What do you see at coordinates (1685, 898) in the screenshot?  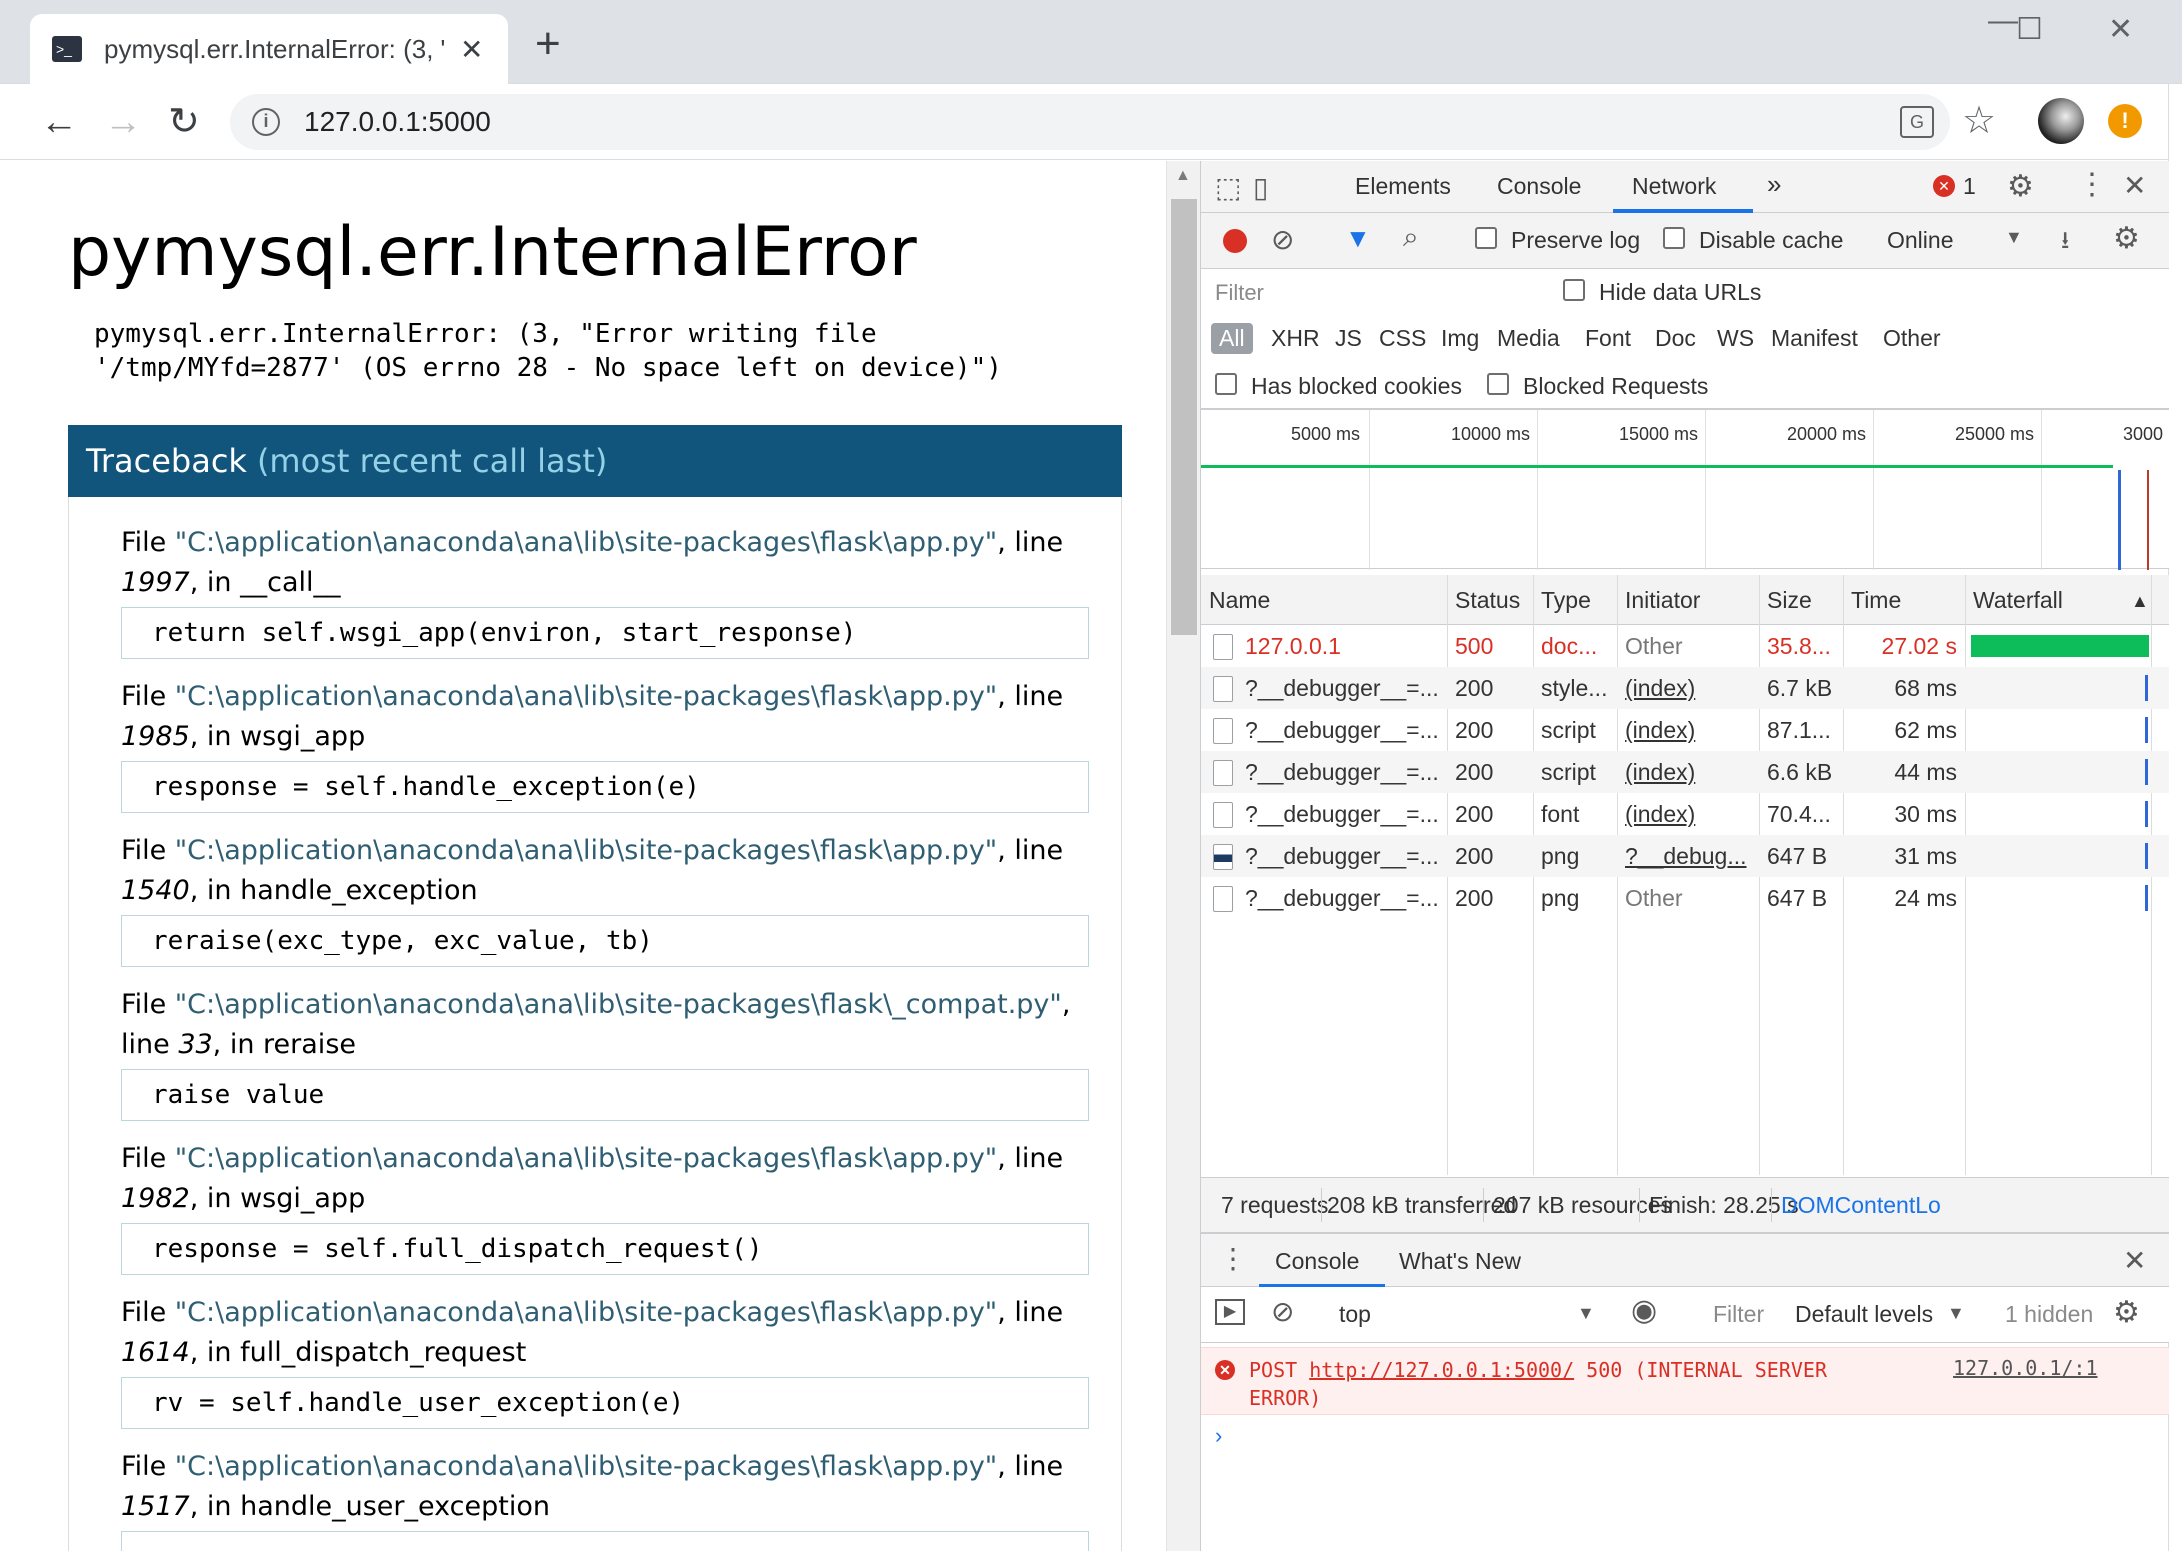 I see `table-row: ?__debugger__=... 200 png Other 647 B 24 ms` at bounding box center [1685, 898].